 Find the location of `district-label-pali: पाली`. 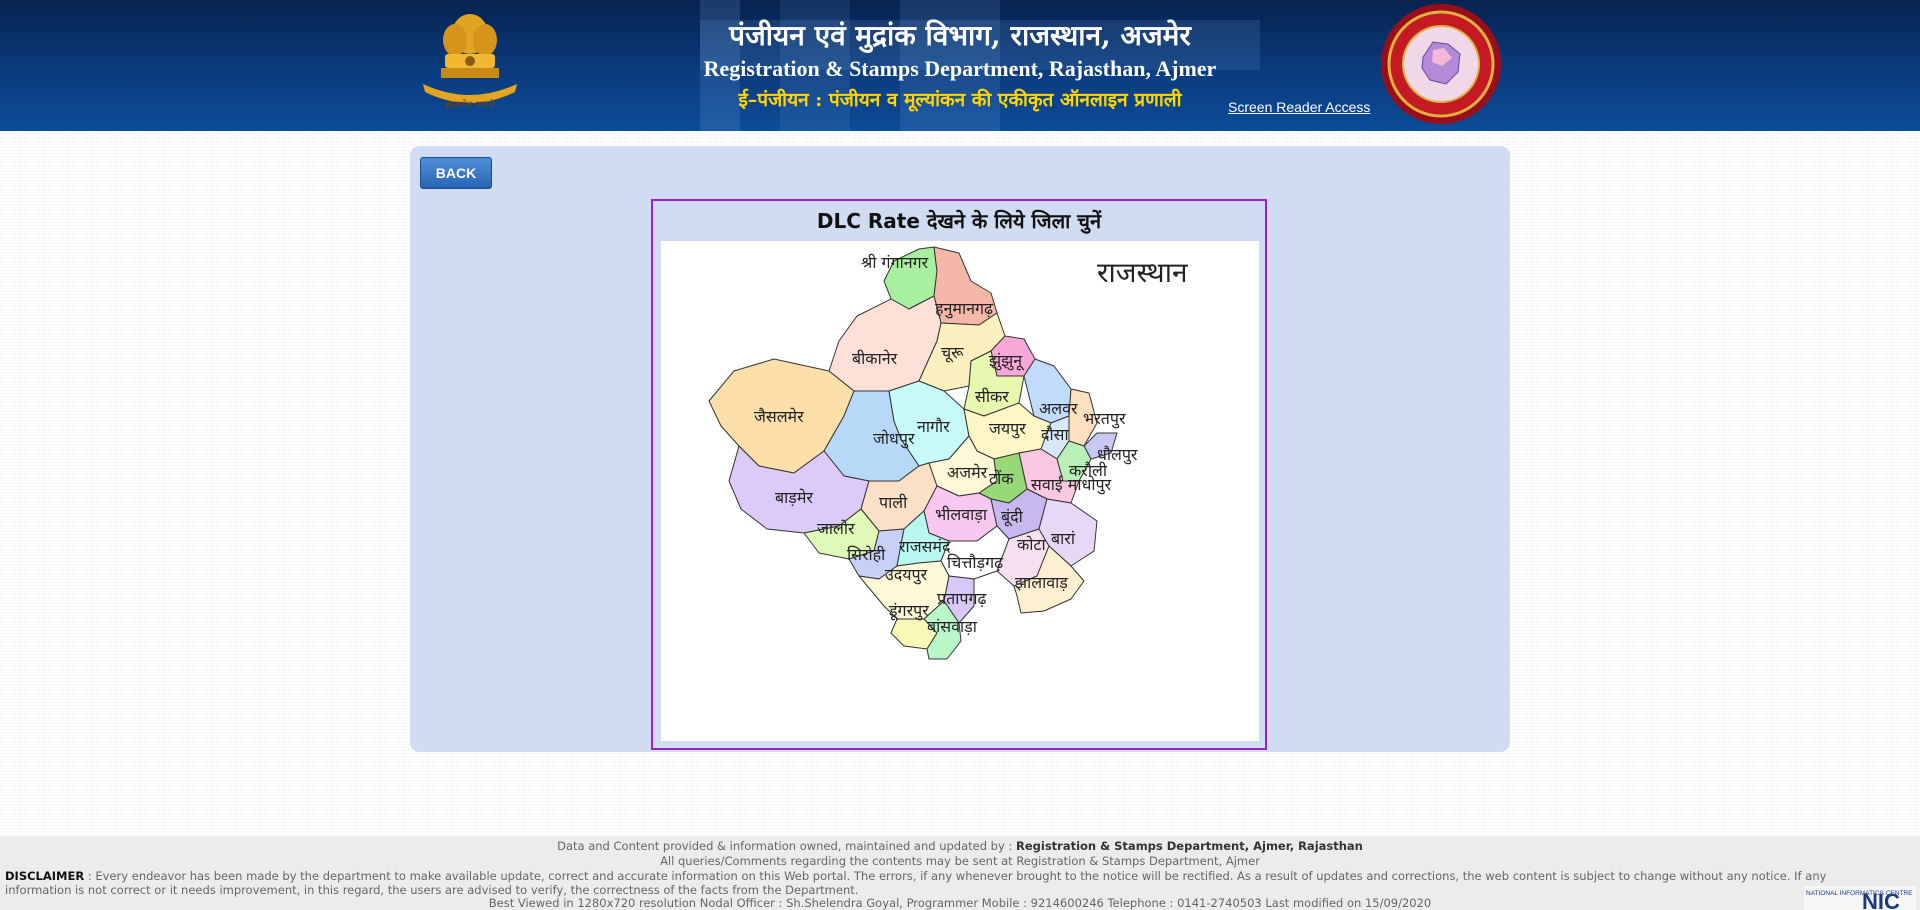

district-label-pali: पाली is located at coordinates (893, 502).